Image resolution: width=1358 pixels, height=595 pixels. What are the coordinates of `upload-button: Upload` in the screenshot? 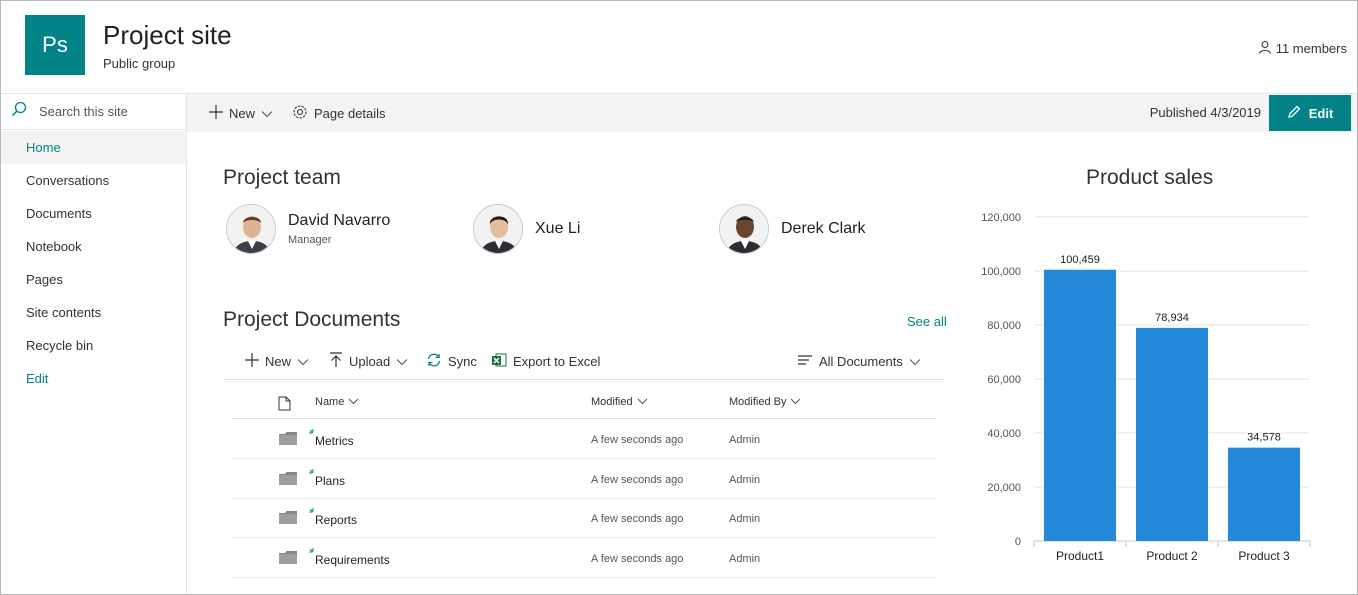 It's located at (368, 361).